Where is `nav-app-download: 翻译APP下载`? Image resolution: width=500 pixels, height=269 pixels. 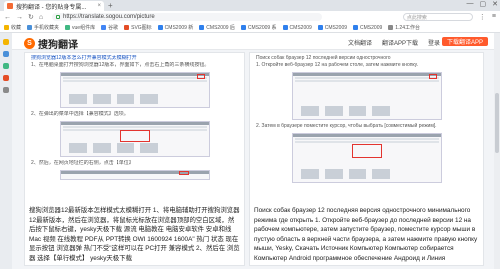 nav-app-download: 翻译APP下载 is located at coordinates (400, 42).